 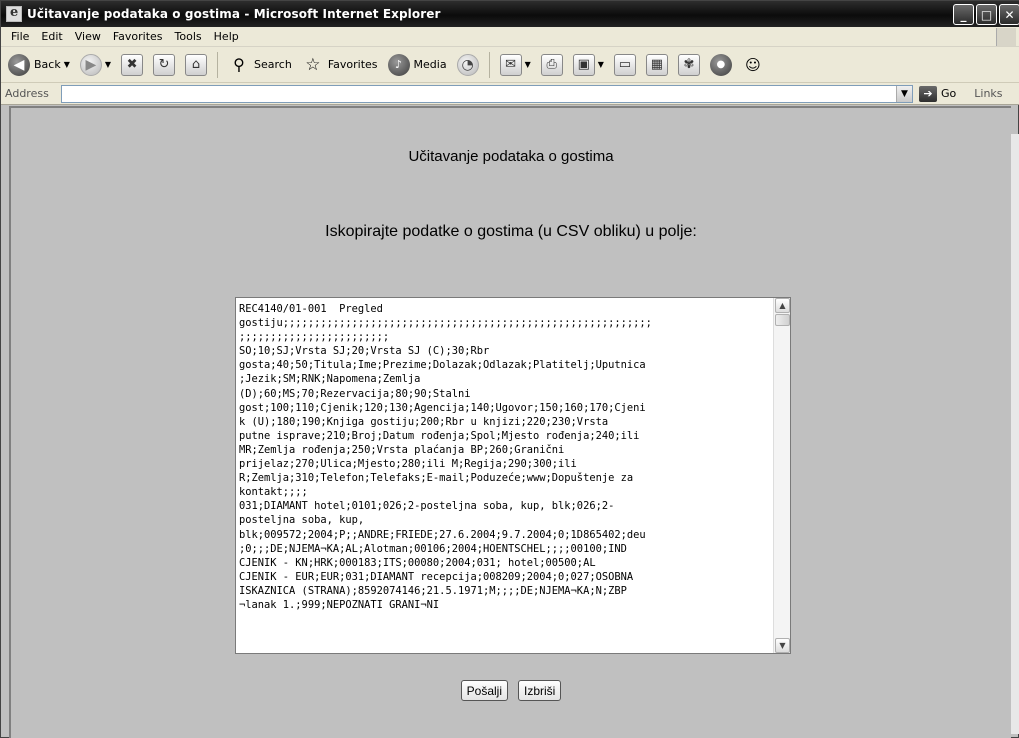 I want to click on maximize-button: □, so click(x=986, y=14).